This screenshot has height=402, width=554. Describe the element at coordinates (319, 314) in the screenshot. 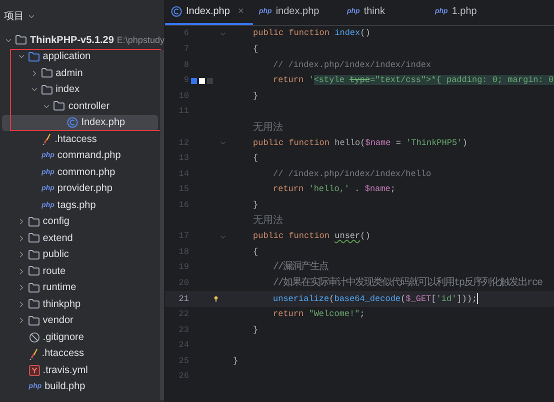

I see `code-line: return "Welcome!";` at that location.